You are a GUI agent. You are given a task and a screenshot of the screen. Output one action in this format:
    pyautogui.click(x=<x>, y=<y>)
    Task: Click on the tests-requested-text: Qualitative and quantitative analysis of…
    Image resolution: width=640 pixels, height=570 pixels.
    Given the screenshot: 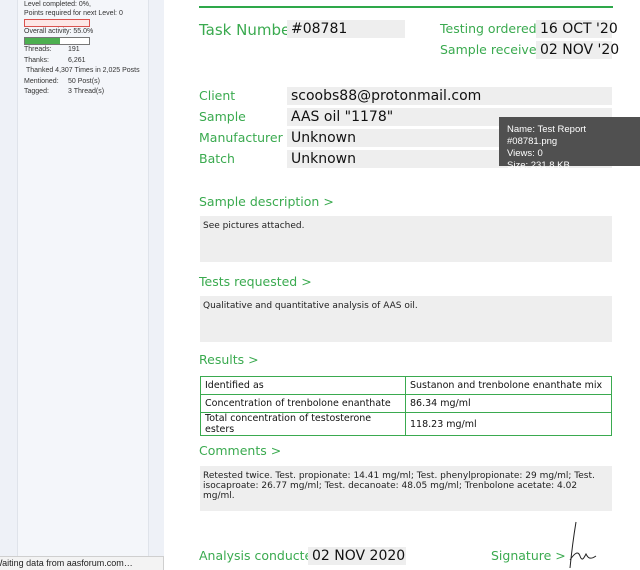 What is the action you would take?
    pyautogui.click(x=406, y=319)
    